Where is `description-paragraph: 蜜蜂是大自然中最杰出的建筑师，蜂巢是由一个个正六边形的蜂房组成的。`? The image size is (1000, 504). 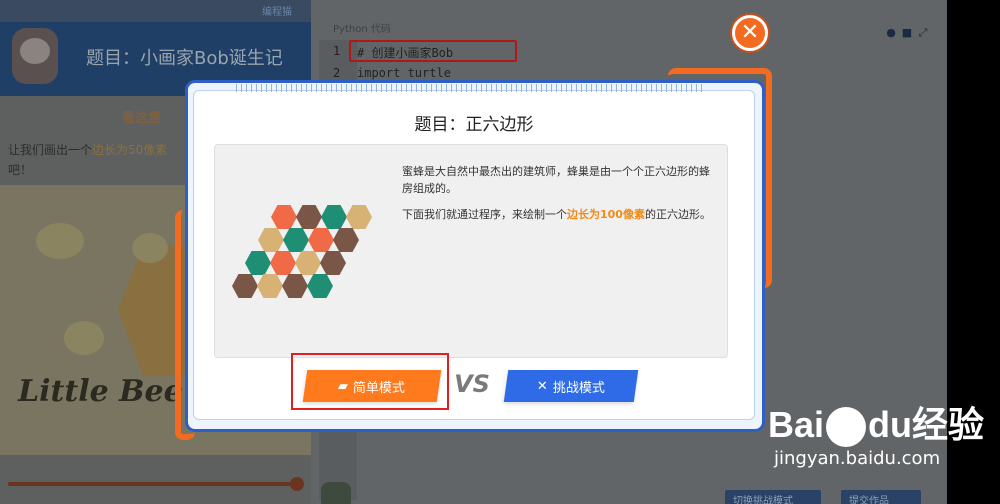
description-paragraph: 蜜蜂是大自然中最杰出的建筑师，蜂巢是由一个个正六边形的蜂房组成的。 is located at coordinates (556, 180).